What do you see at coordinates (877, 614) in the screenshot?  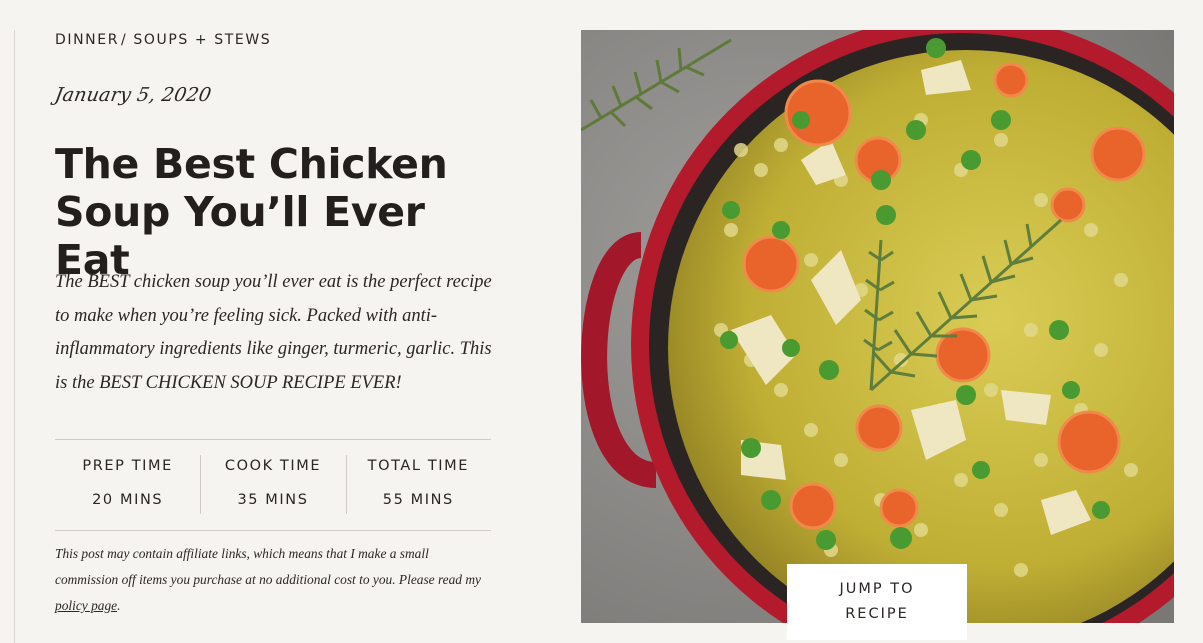 I see `jump-button-line-2: RECIPE` at bounding box center [877, 614].